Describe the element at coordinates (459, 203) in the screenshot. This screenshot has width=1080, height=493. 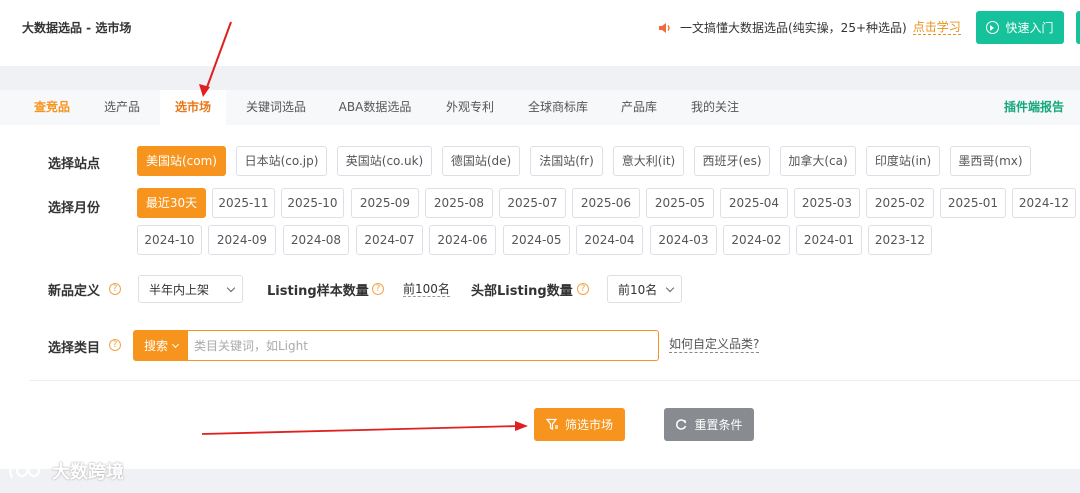
I see `month-chip: 2025-08` at that location.